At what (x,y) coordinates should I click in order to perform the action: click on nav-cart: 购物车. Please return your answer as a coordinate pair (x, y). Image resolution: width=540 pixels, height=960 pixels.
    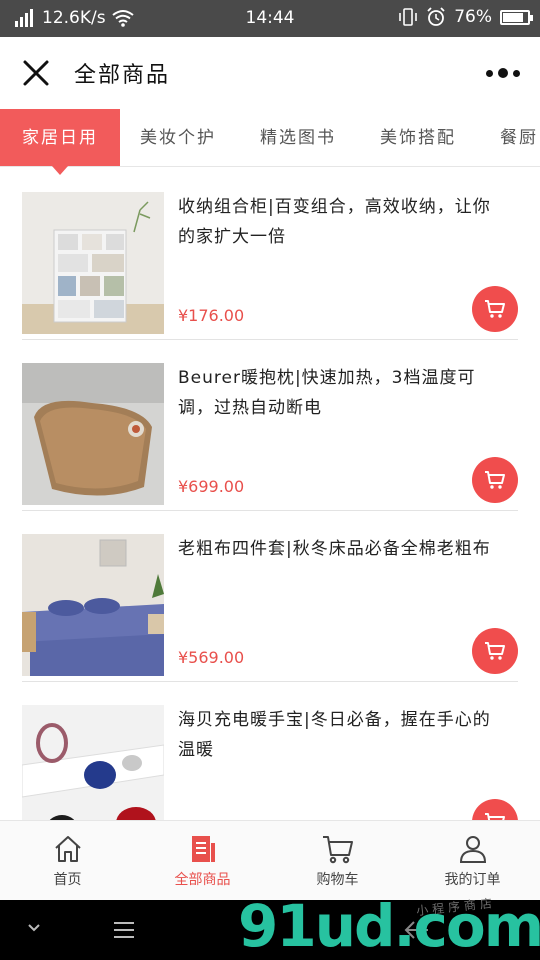
    Looking at the image, I should click on (337, 860).